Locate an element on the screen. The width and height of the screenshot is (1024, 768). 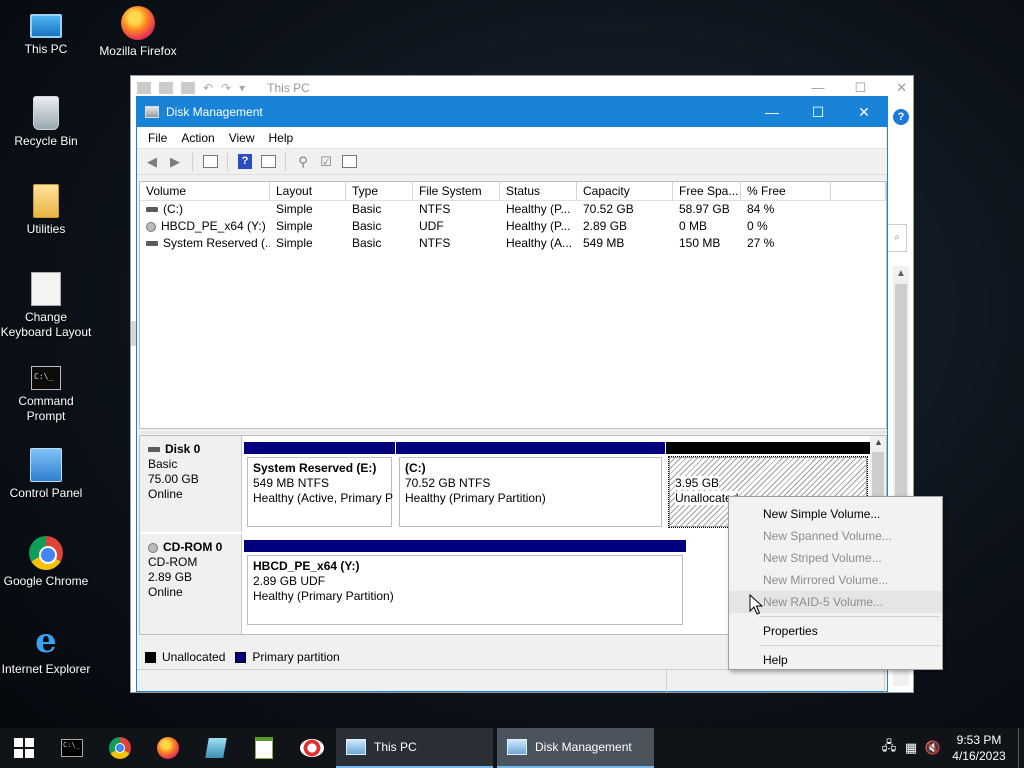
display-settings-icon: ▦ is located at coordinates (911, 748).